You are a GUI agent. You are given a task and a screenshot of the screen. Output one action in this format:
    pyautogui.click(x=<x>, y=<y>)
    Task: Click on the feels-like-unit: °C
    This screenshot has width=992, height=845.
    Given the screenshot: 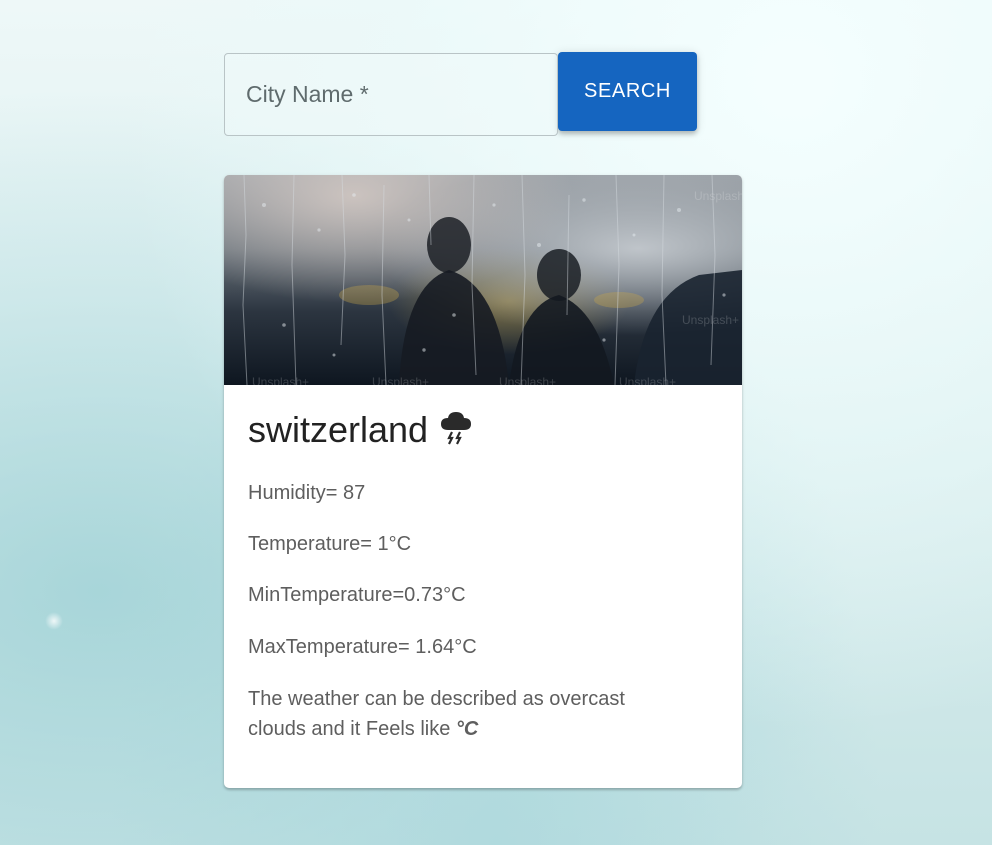 What is the action you would take?
    pyautogui.click(x=467, y=729)
    